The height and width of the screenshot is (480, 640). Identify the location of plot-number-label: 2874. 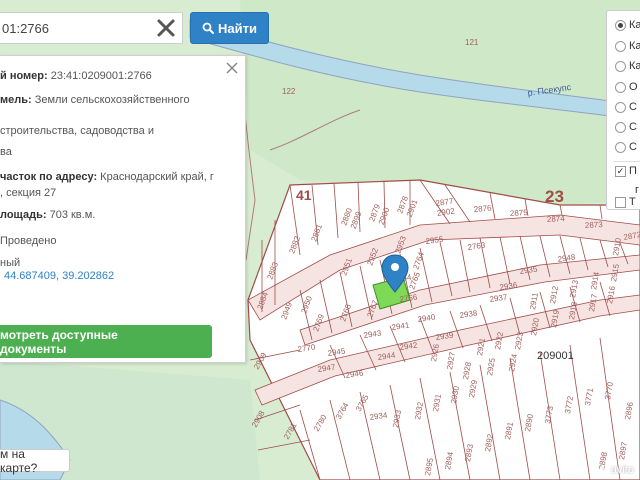
(556, 219).